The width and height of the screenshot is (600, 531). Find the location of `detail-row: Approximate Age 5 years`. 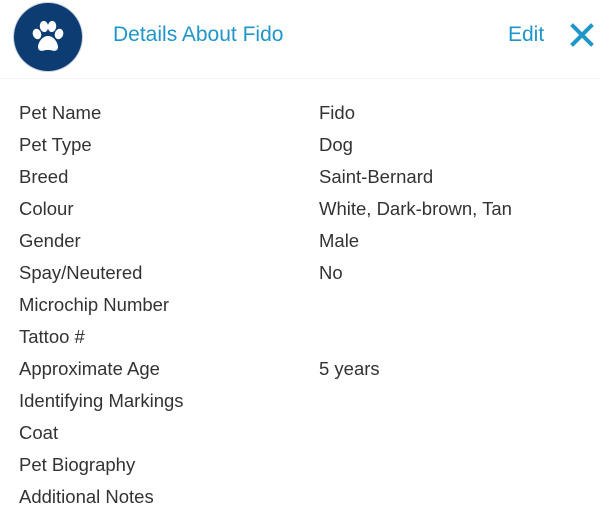

detail-row: Approximate Age 5 years is located at coordinates (300, 369).